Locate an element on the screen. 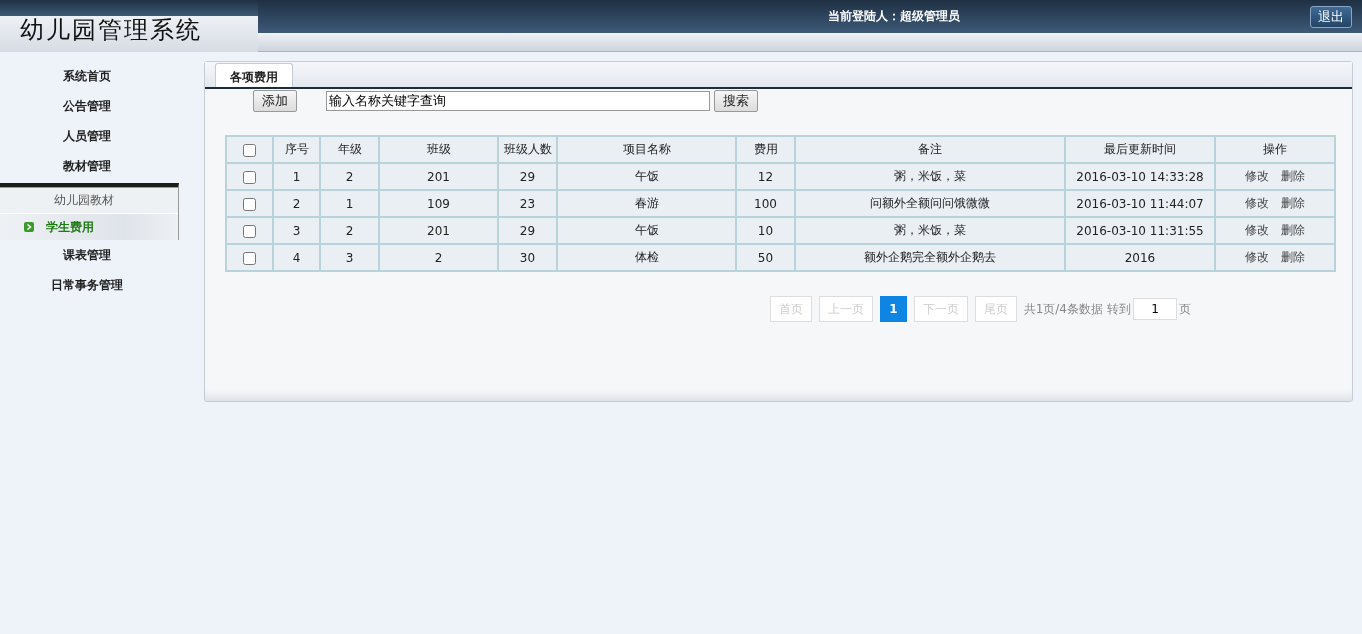 Image resolution: width=1362 pixels, height=634 pixels. logout-button: 退出 is located at coordinates (1331, 16).